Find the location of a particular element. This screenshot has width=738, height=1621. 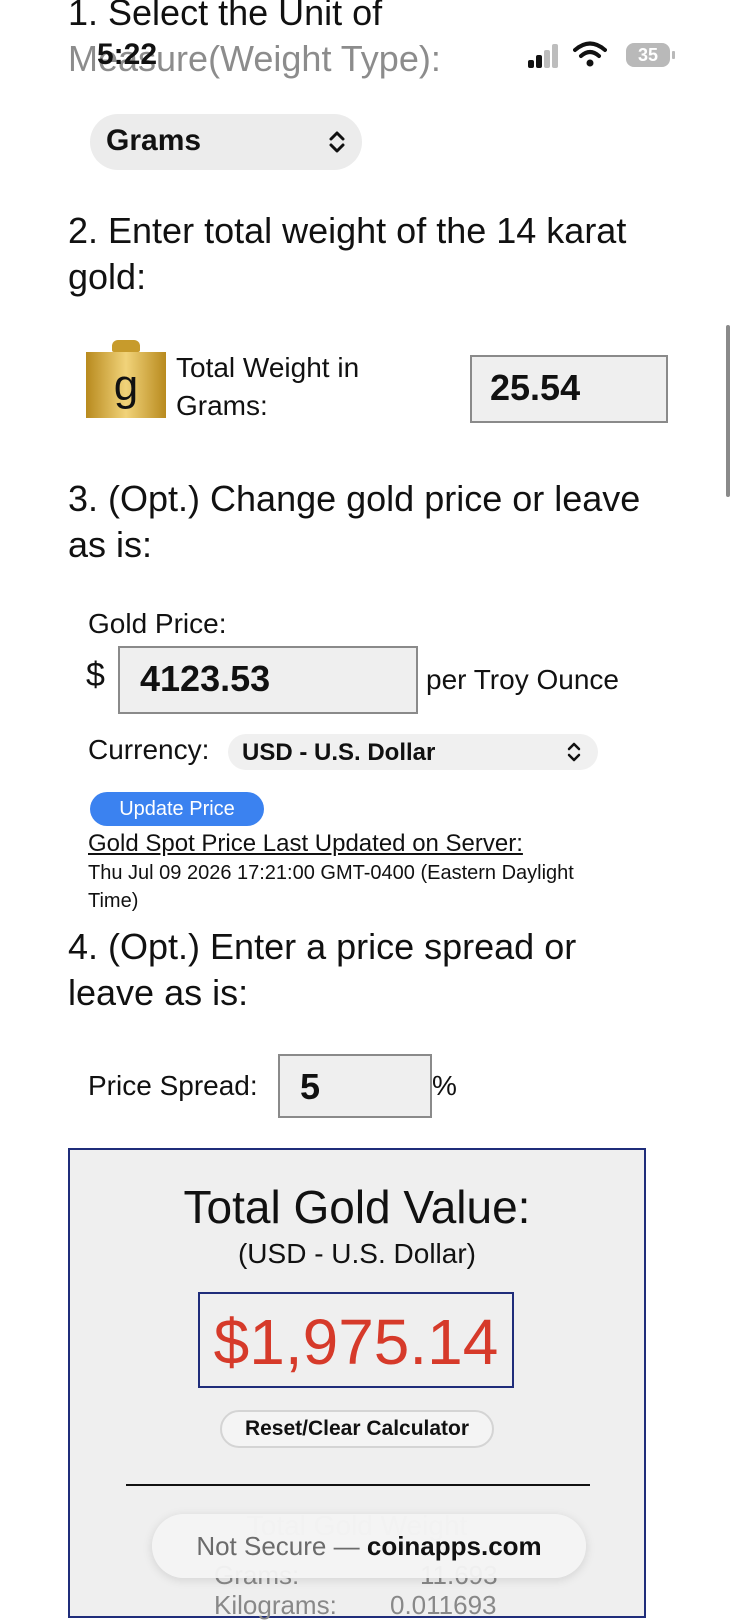

weight-input: 25.54 is located at coordinates (569, 389).